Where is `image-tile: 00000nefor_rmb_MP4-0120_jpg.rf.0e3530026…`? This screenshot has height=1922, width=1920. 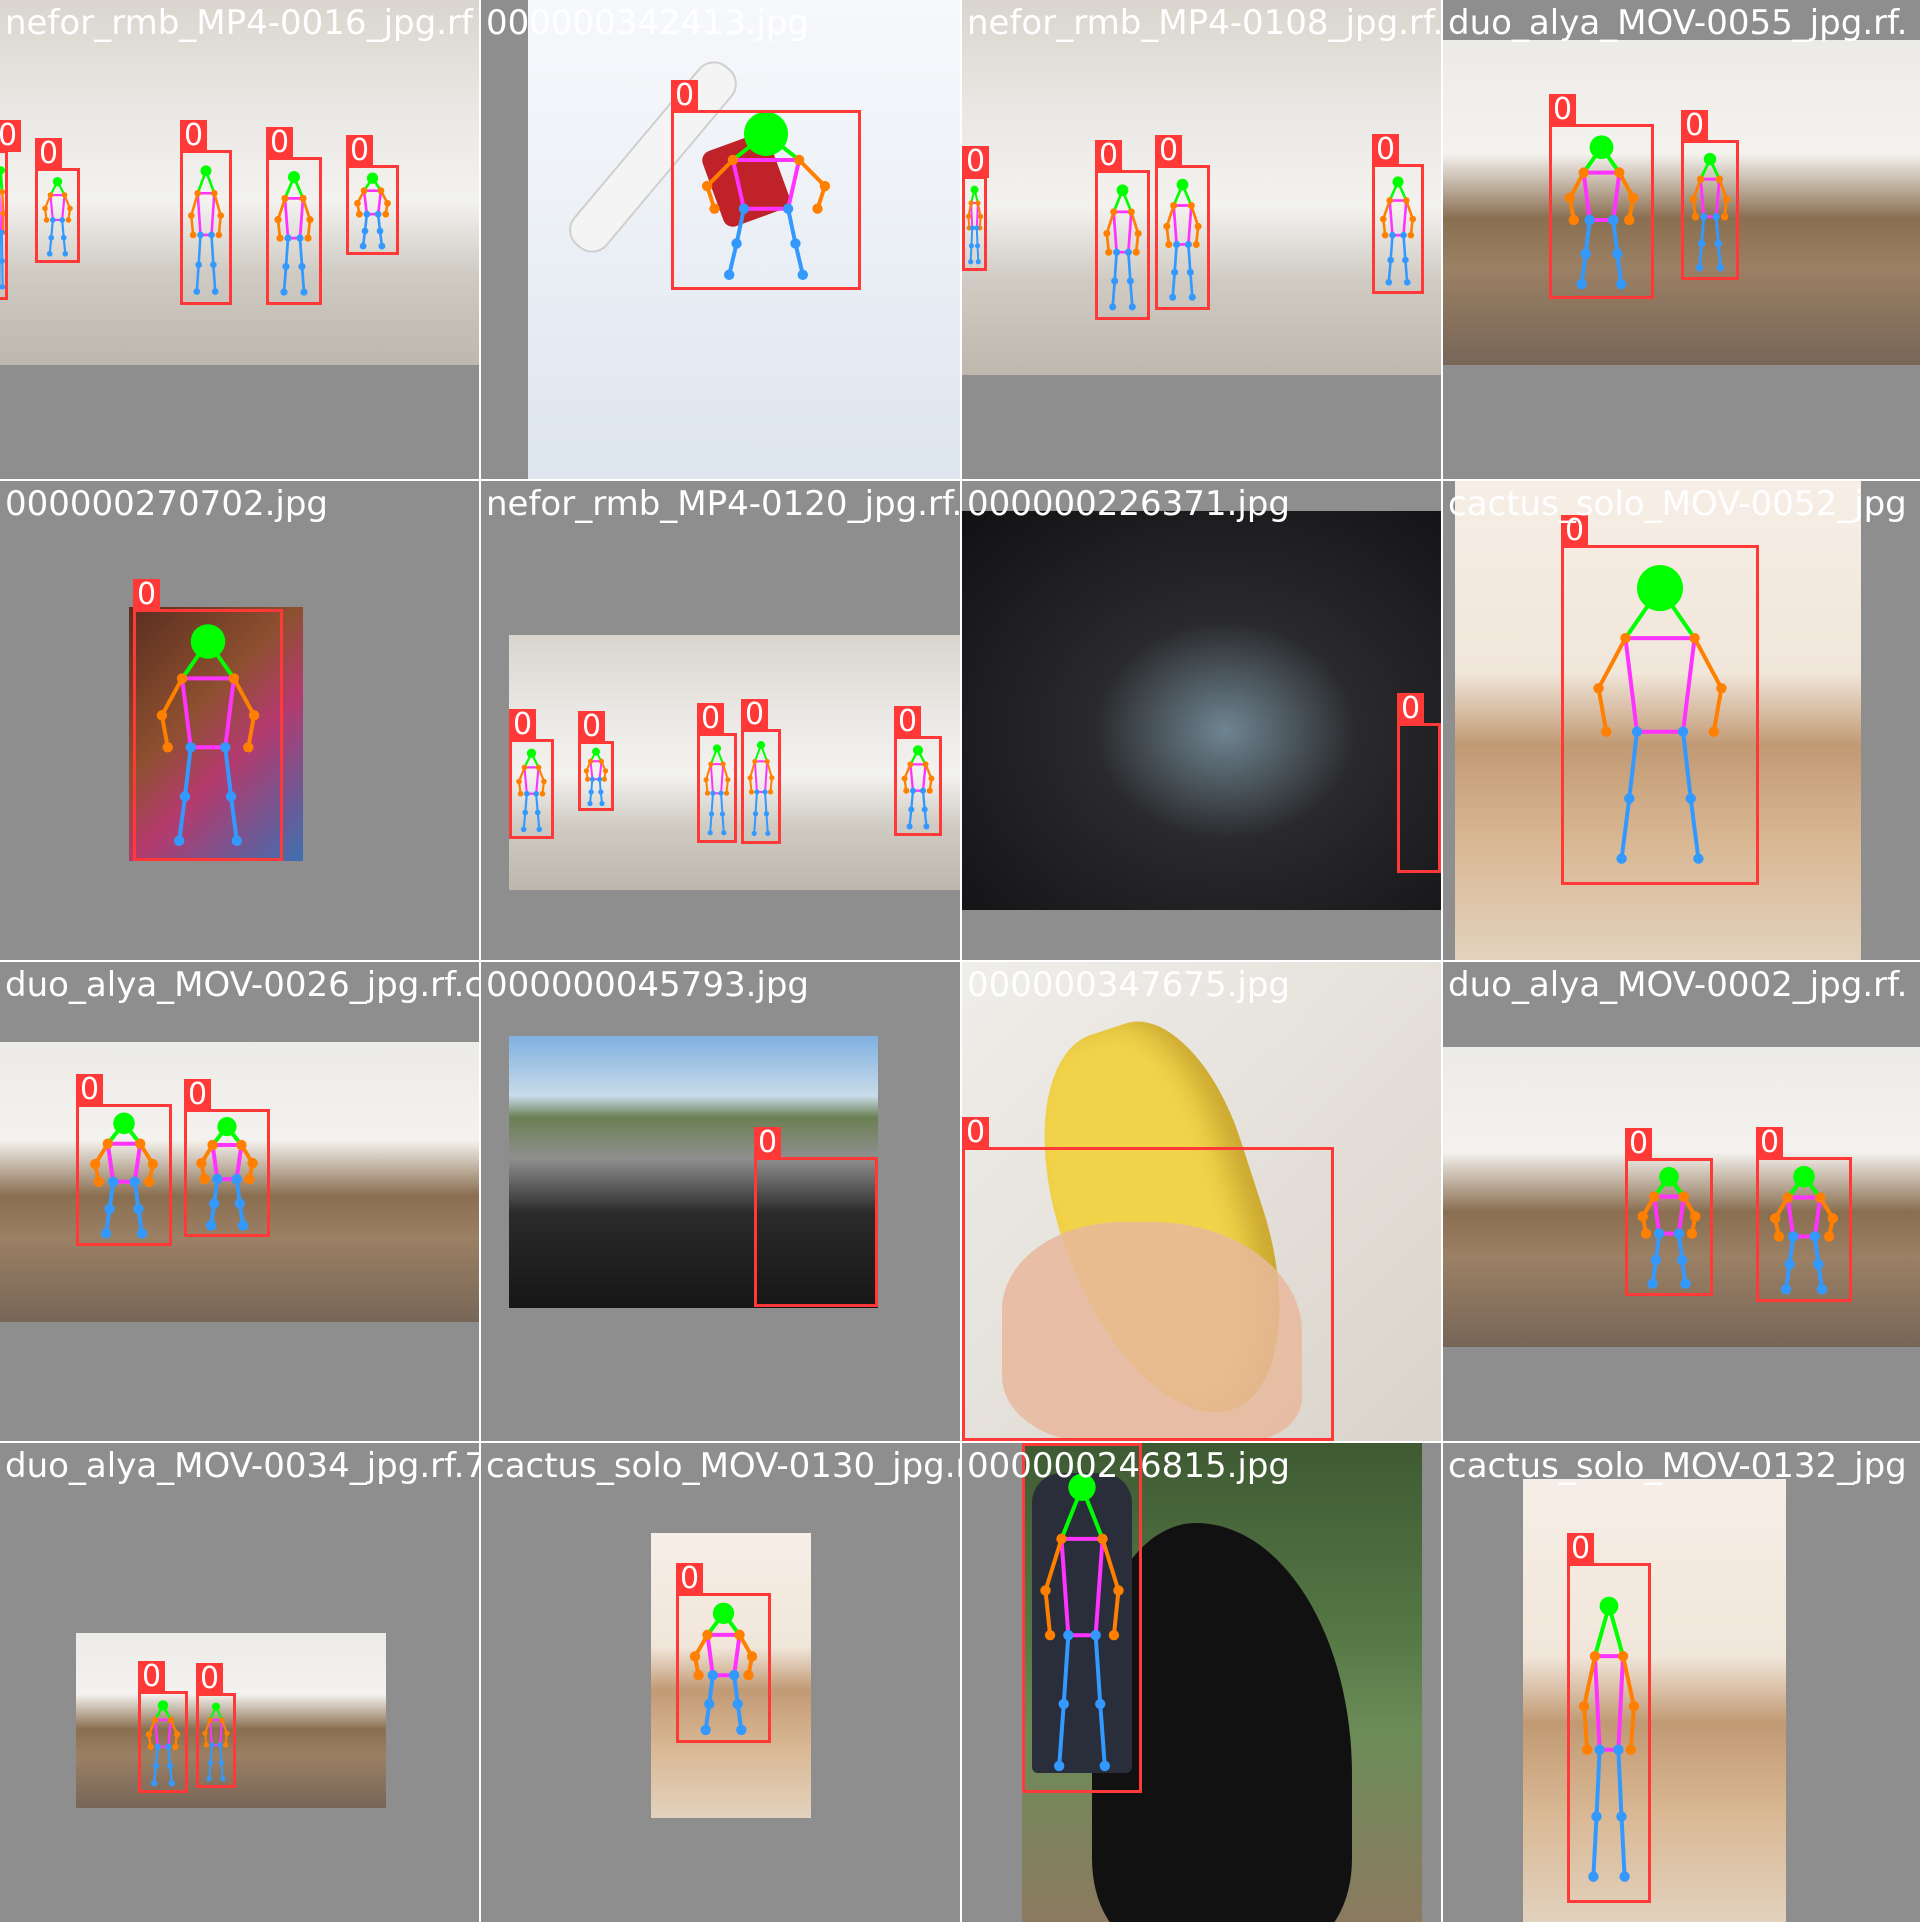 image-tile: 00000nefor_rmb_MP4-0120_jpg.rf.0e3530026… is located at coordinates (720, 720).